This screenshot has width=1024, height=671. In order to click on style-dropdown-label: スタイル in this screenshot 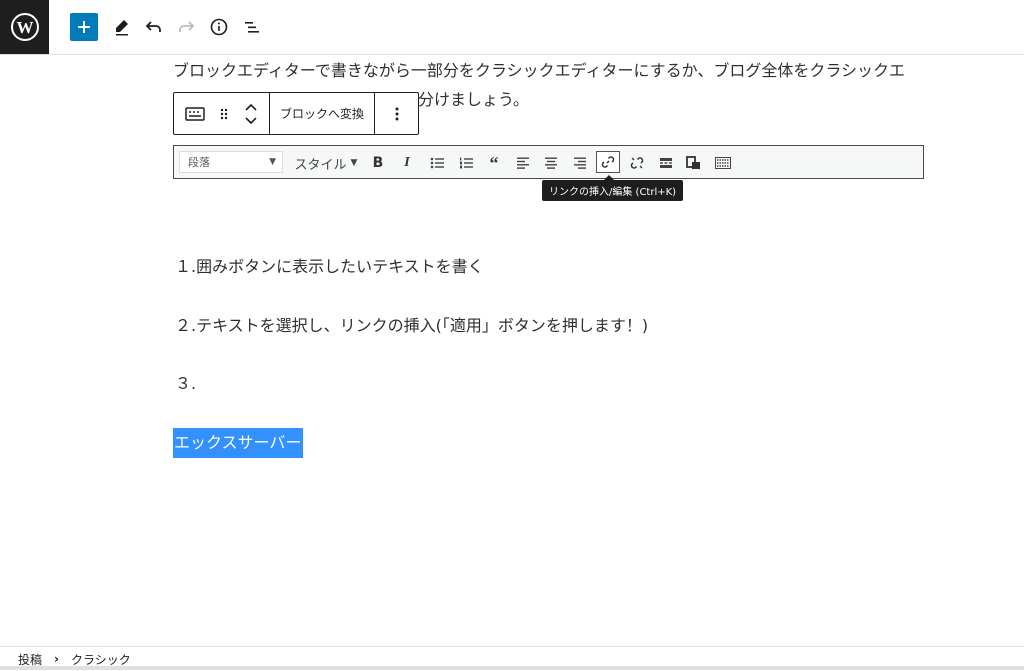, I will do `click(320, 165)`.